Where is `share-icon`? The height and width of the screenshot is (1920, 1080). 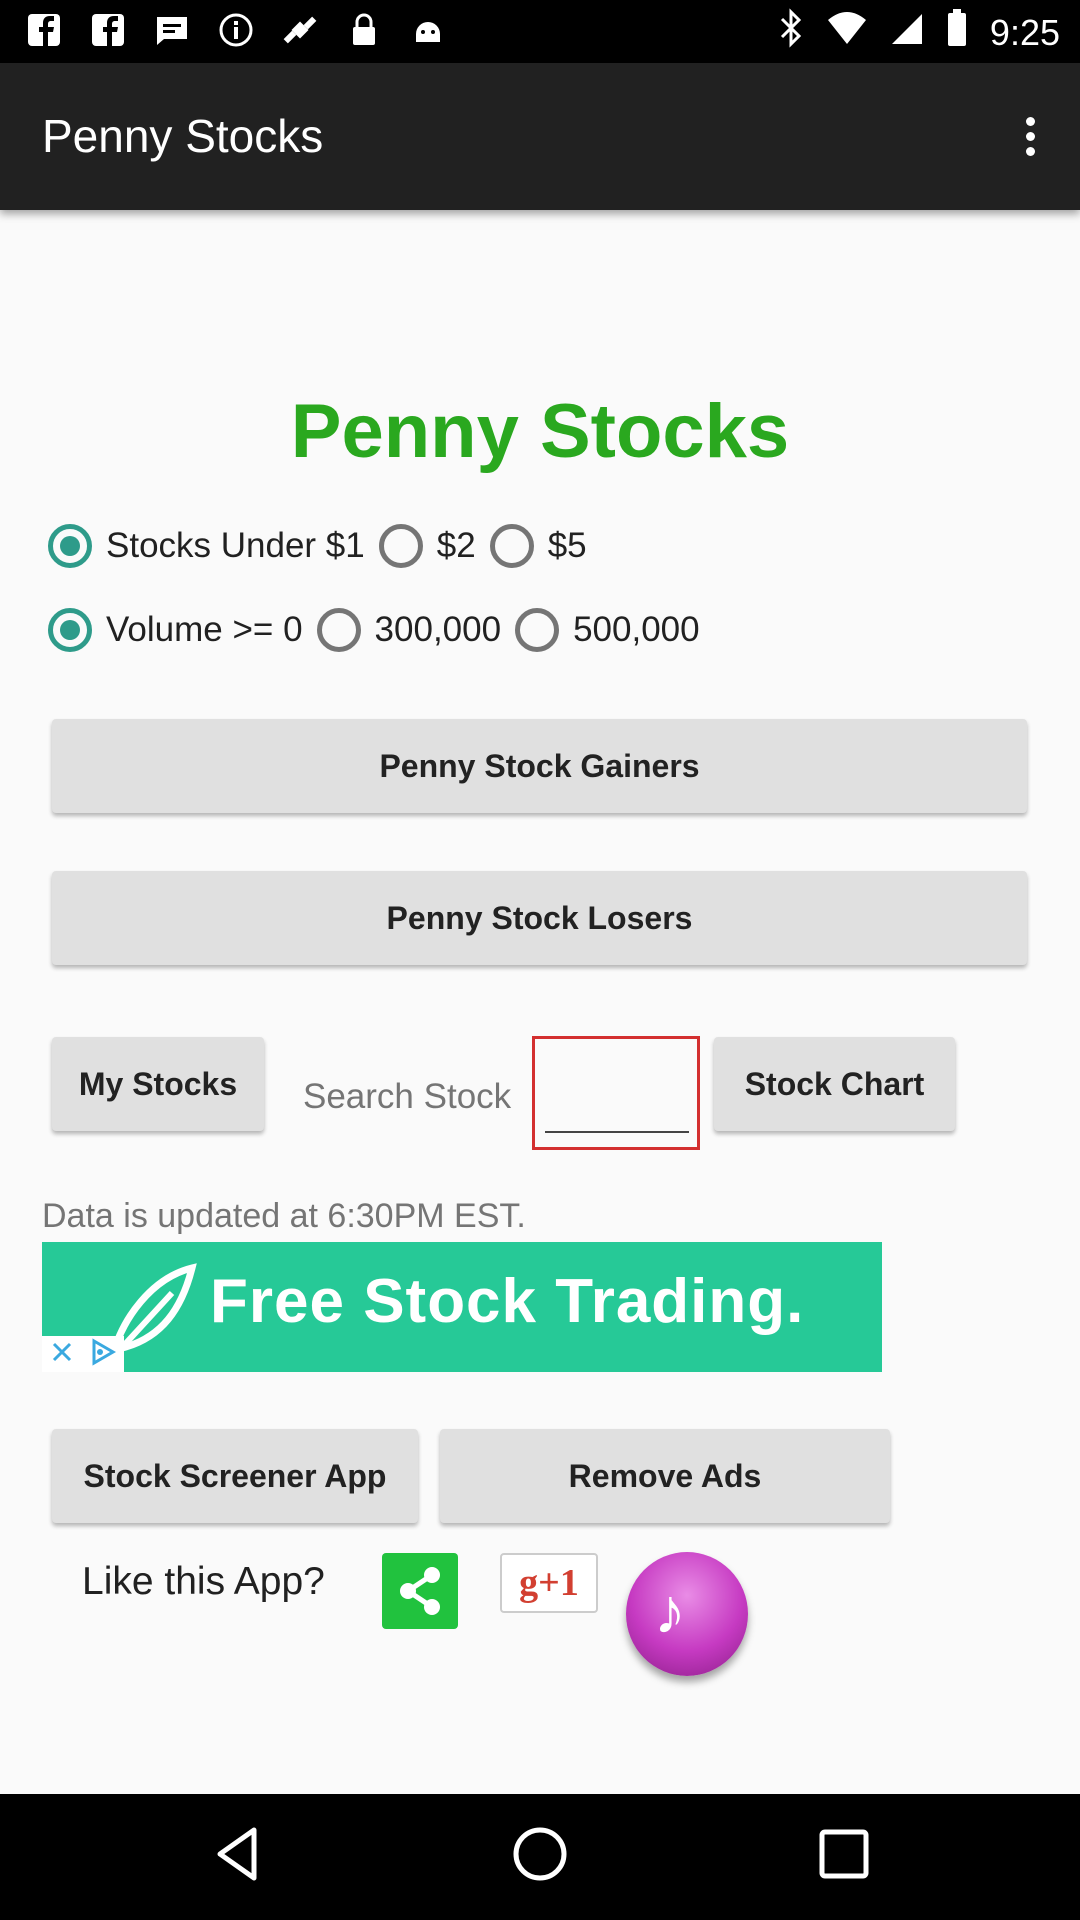
share-icon is located at coordinates (420, 1591).